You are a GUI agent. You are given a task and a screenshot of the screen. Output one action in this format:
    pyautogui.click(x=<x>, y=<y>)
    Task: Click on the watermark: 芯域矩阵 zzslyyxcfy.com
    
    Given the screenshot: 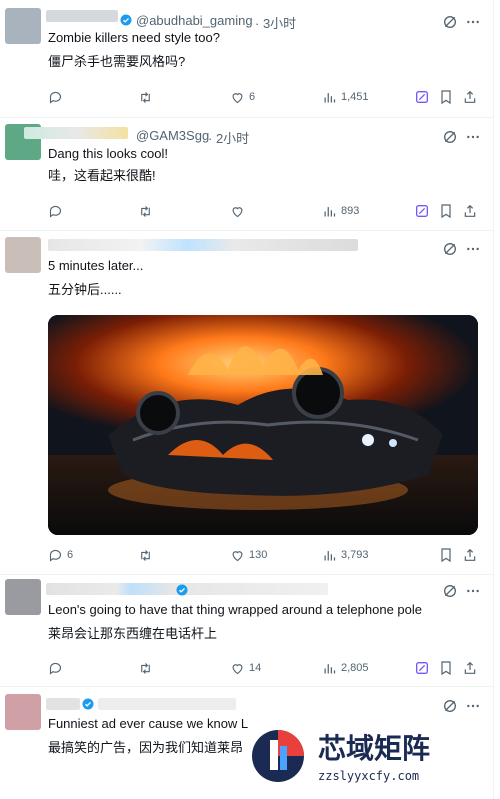 What is the action you would take?
    pyautogui.click(x=363, y=756)
    